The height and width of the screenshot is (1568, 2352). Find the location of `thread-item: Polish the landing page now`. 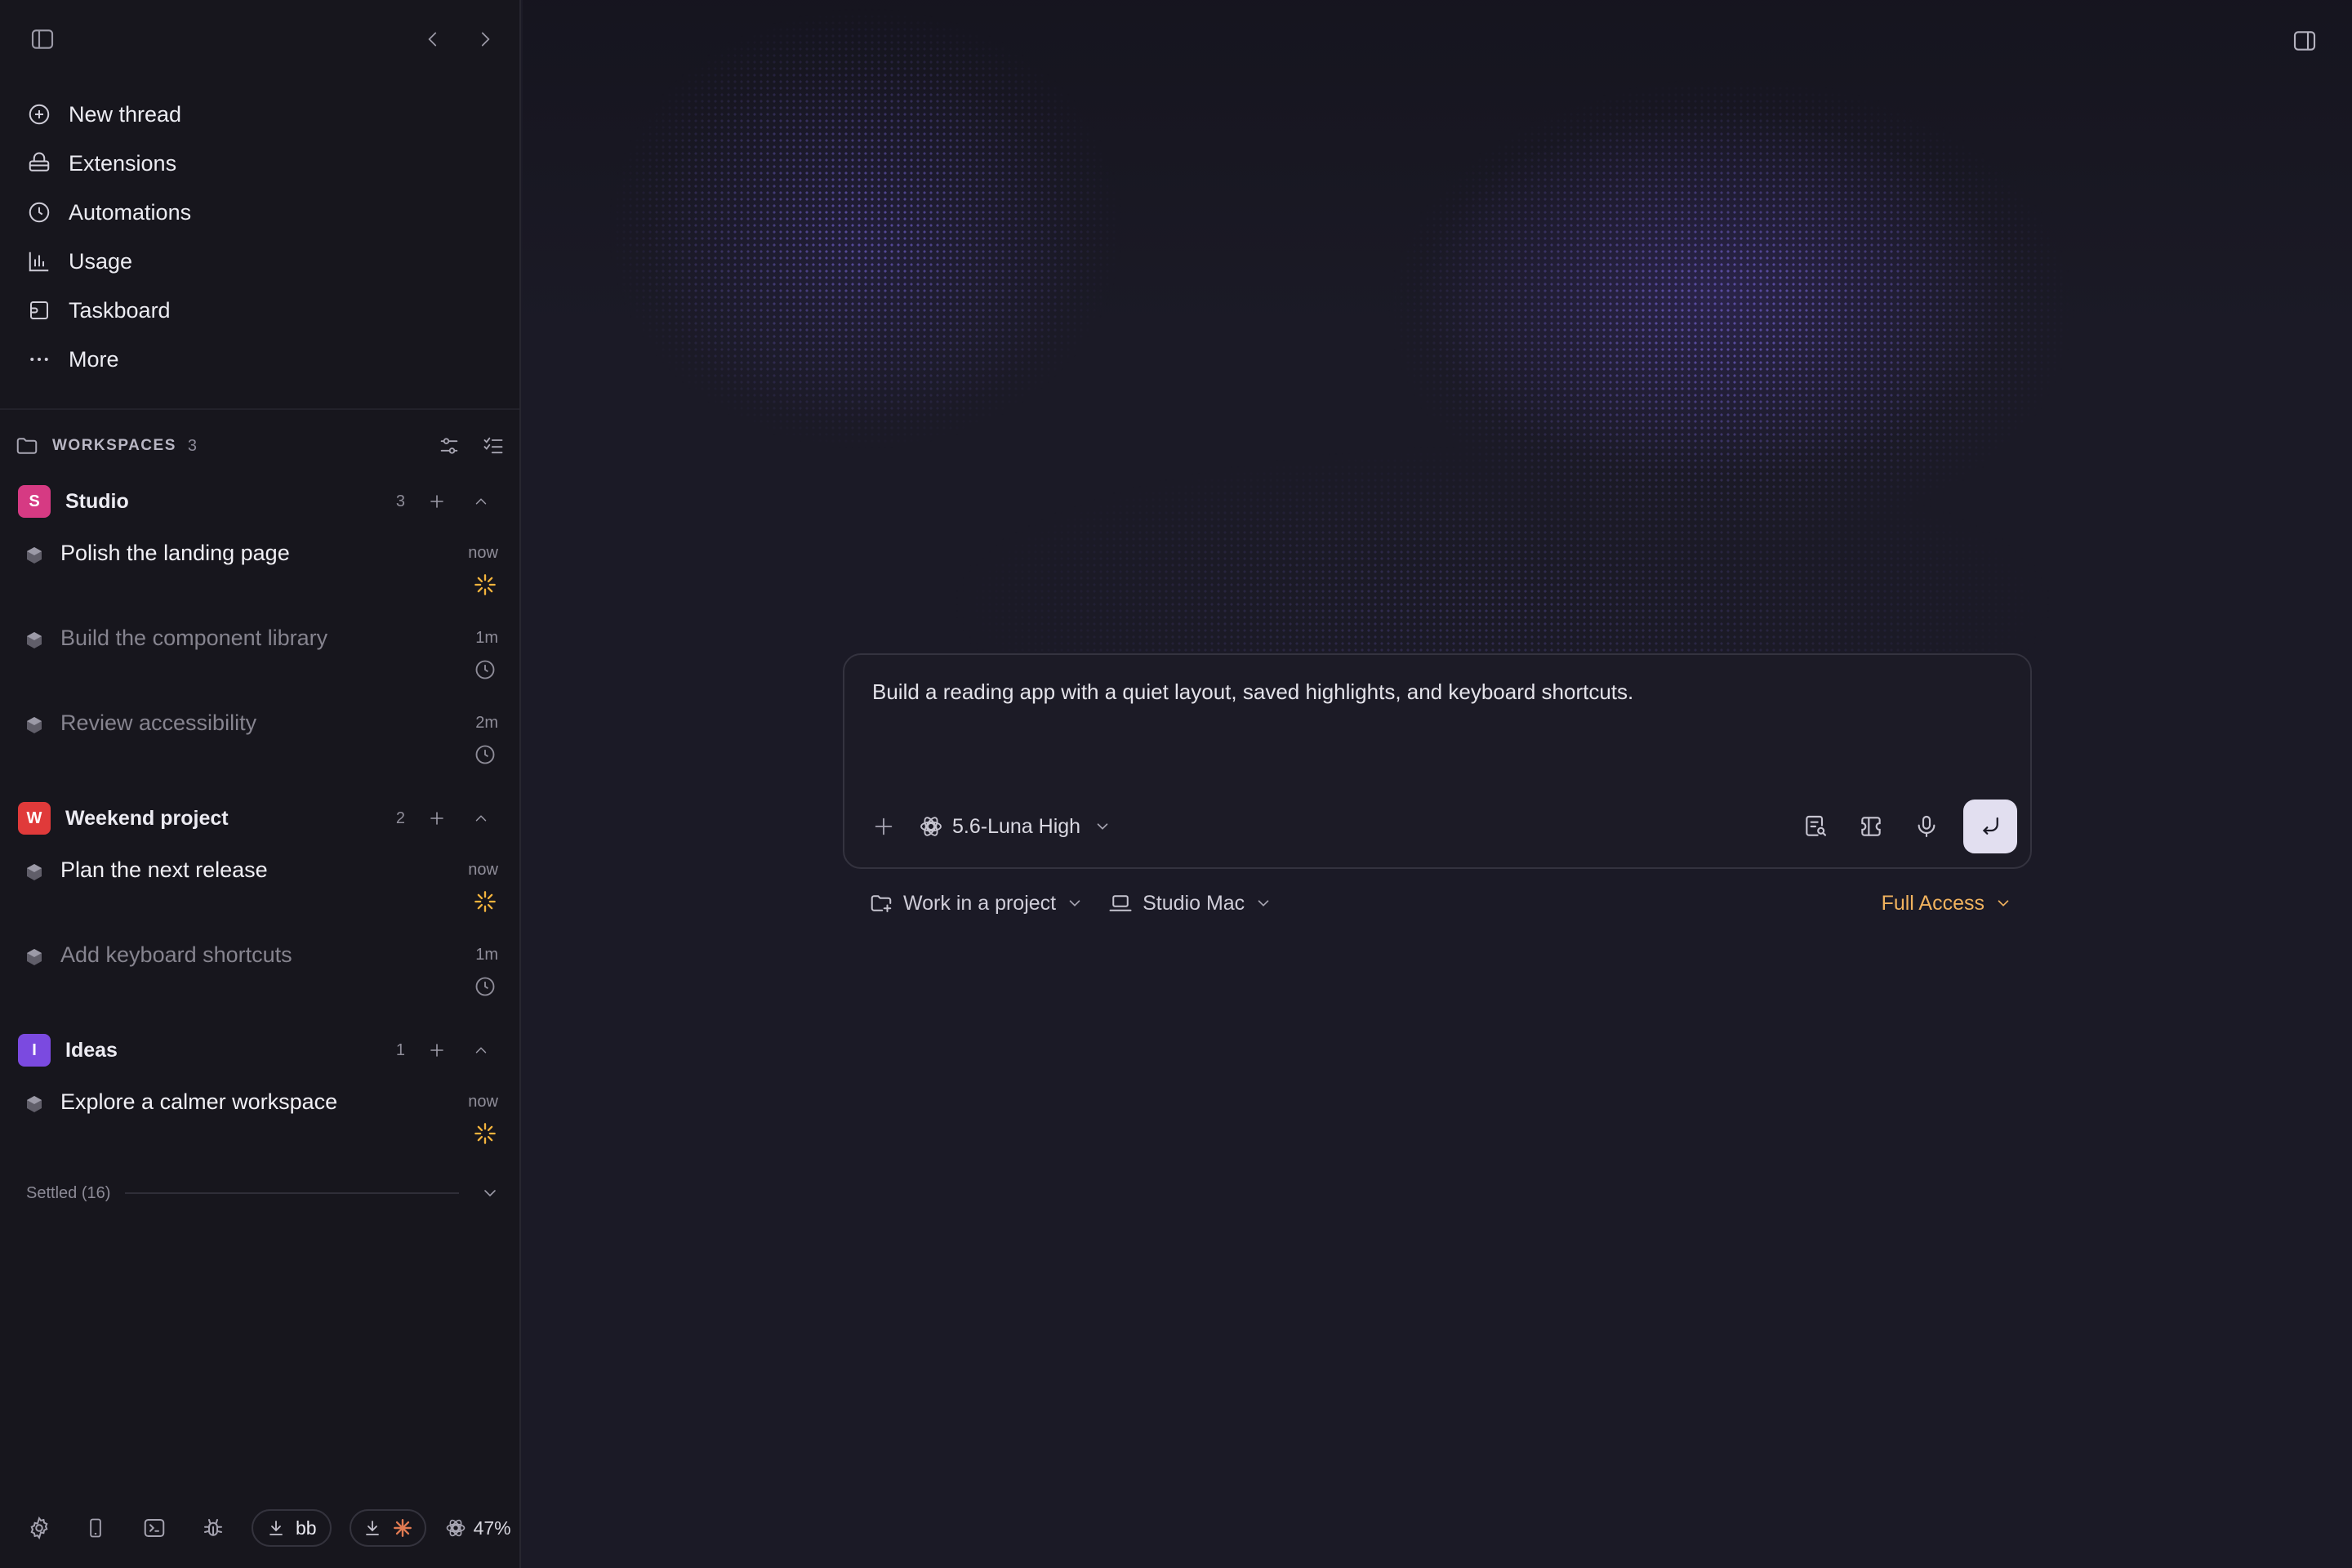

thread-item: Polish the landing page now is located at coordinates (261, 571).